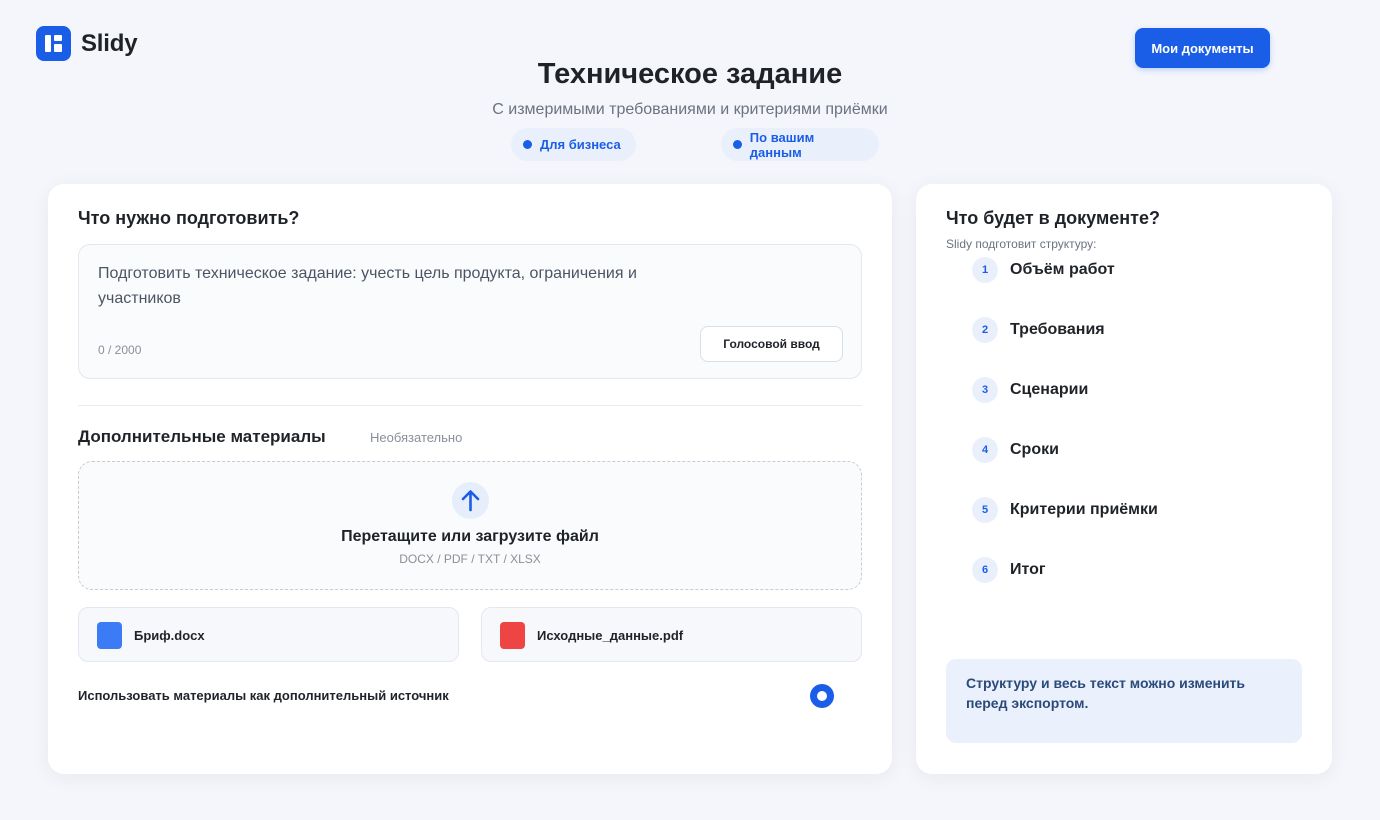  What do you see at coordinates (470, 536) in the screenshot?
I see `dropzone-title: Перетащите или загрузите файл` at bounding box center [470, 536].